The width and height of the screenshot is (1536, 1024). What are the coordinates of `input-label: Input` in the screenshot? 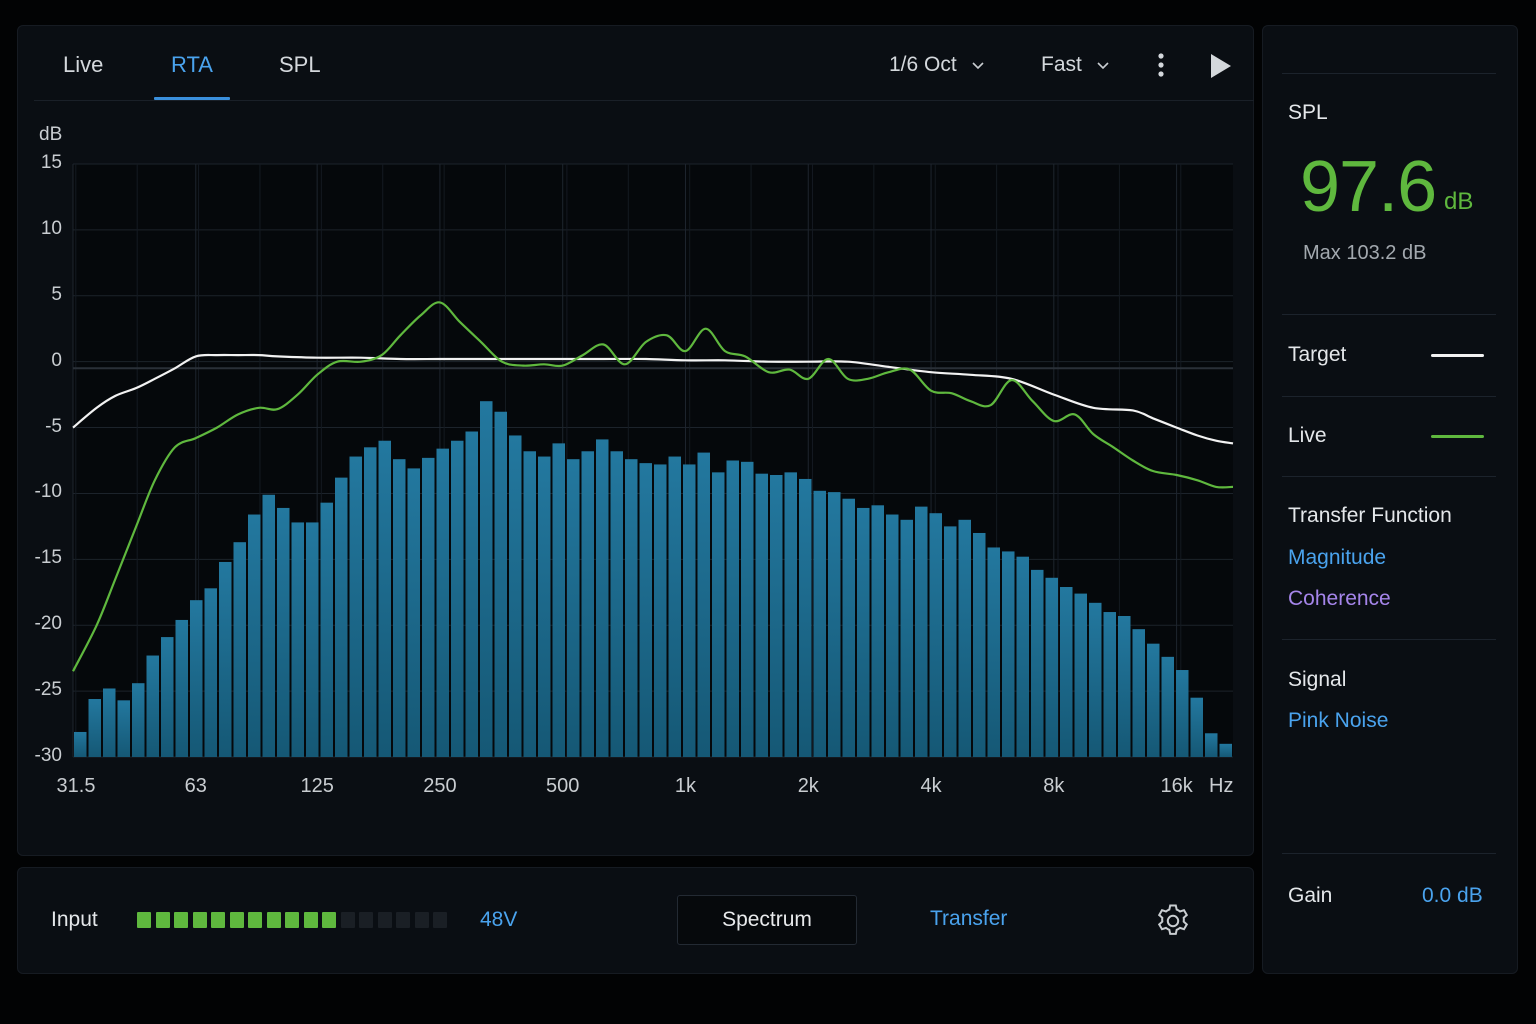 It's located at (74, 919).